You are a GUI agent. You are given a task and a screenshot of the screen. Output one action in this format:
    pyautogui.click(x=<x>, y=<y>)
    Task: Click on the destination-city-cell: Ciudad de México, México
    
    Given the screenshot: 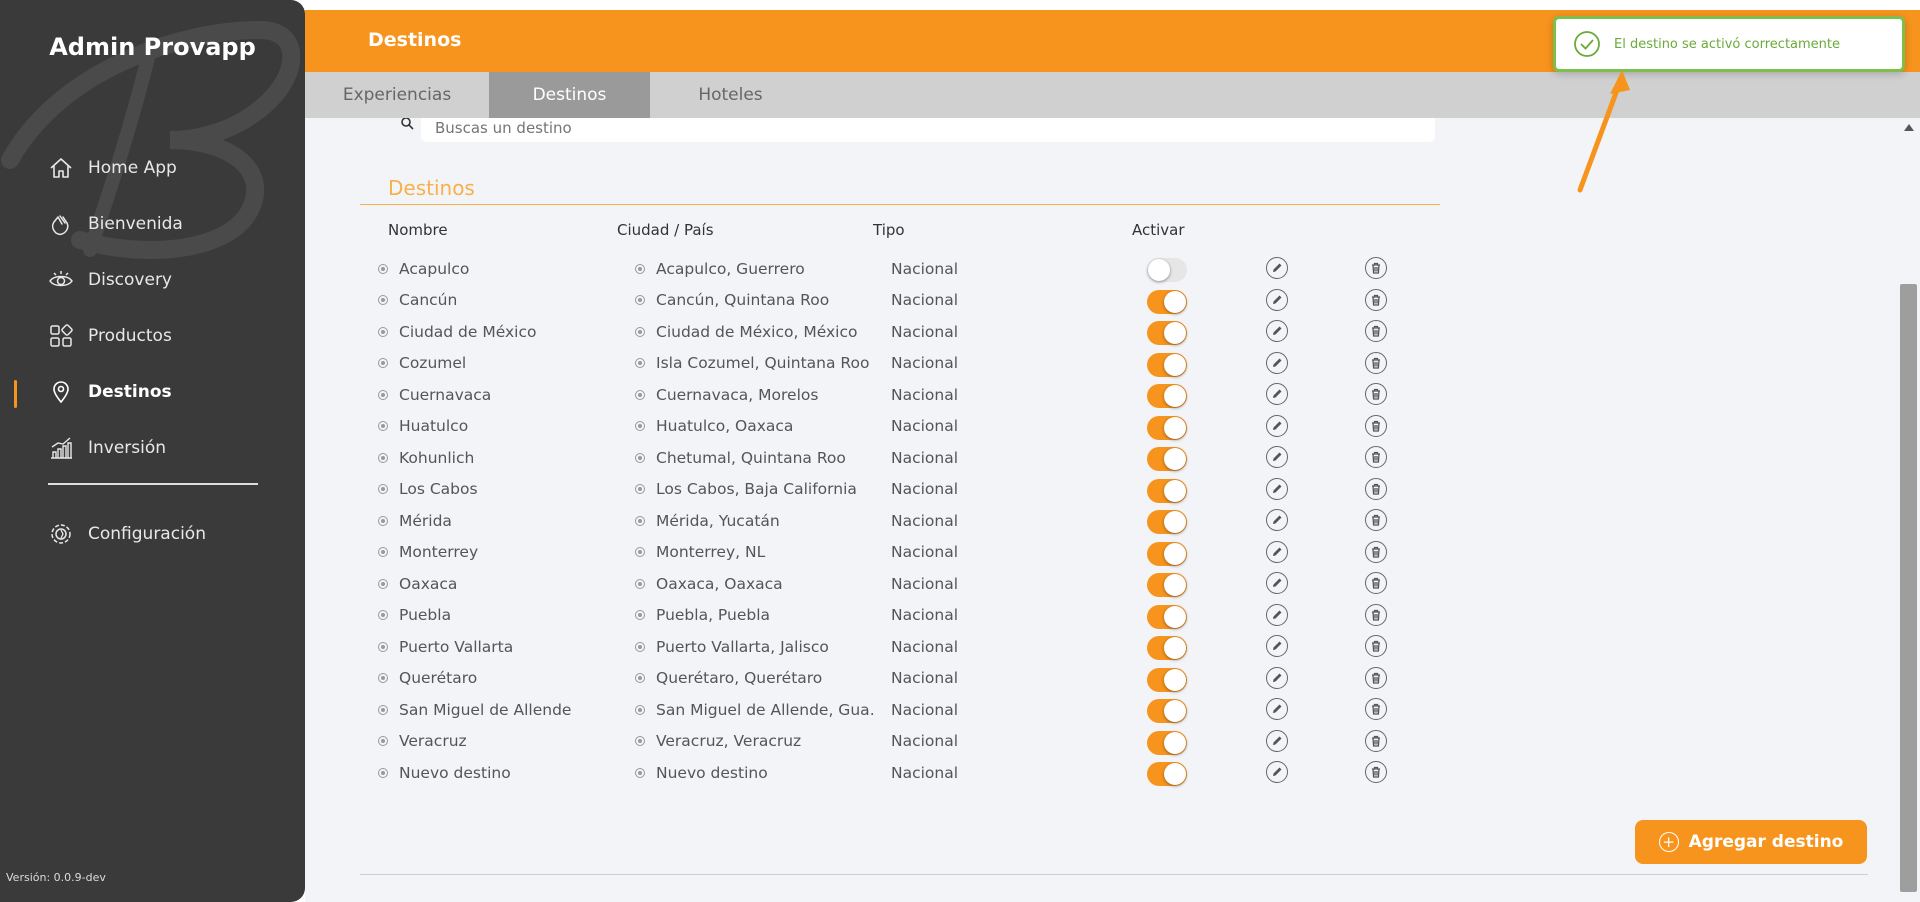 What is the action you would take?
    pyautogui.click(x=755, y=331)
    